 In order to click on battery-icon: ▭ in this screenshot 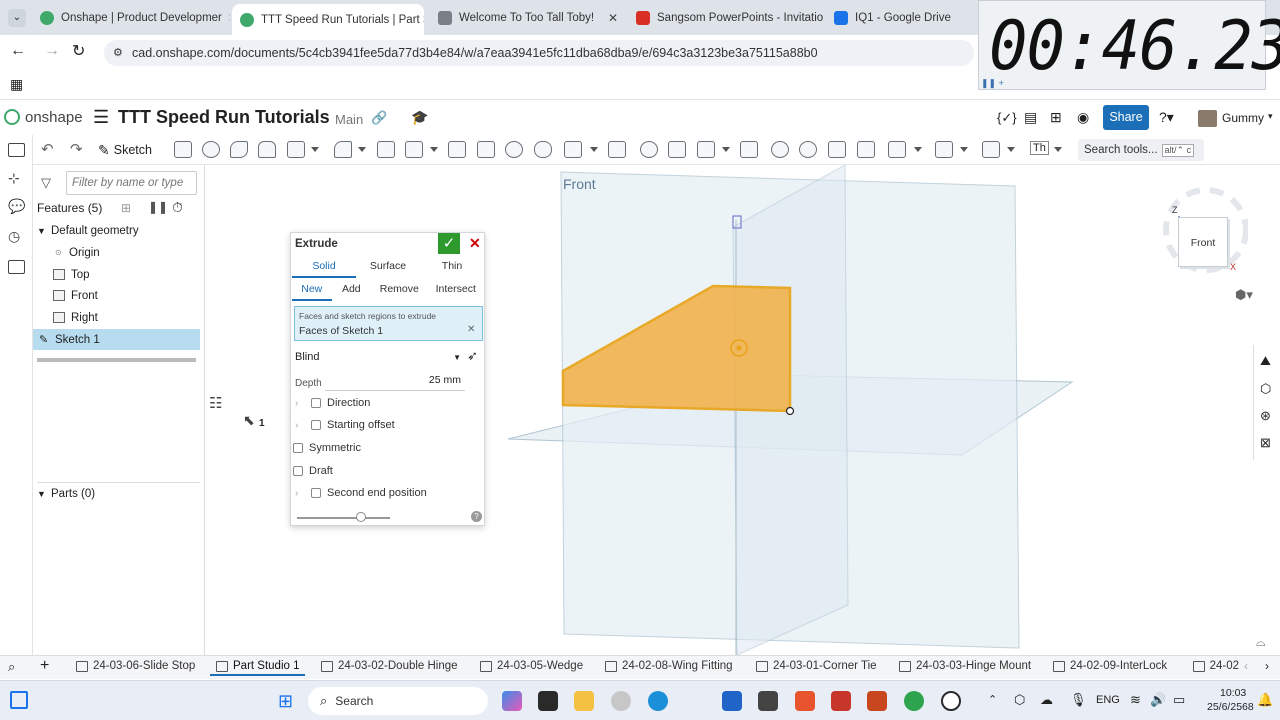, I will do `click(1179, 700)`.